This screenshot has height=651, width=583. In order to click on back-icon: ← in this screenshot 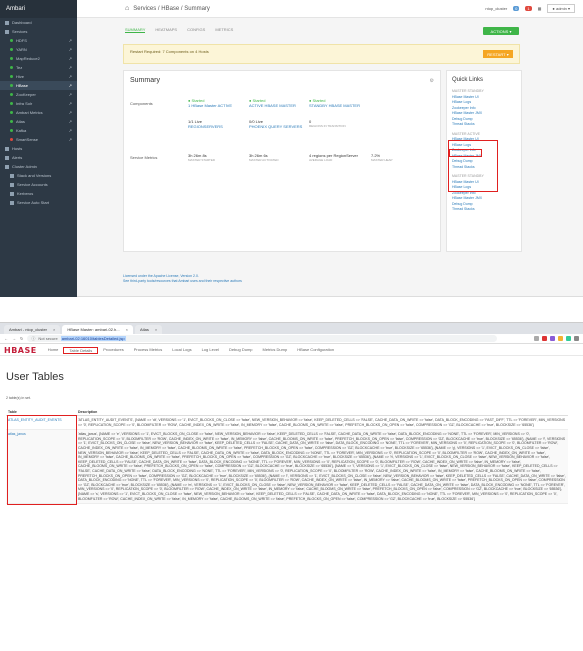, I will do `click(6, 338)`.